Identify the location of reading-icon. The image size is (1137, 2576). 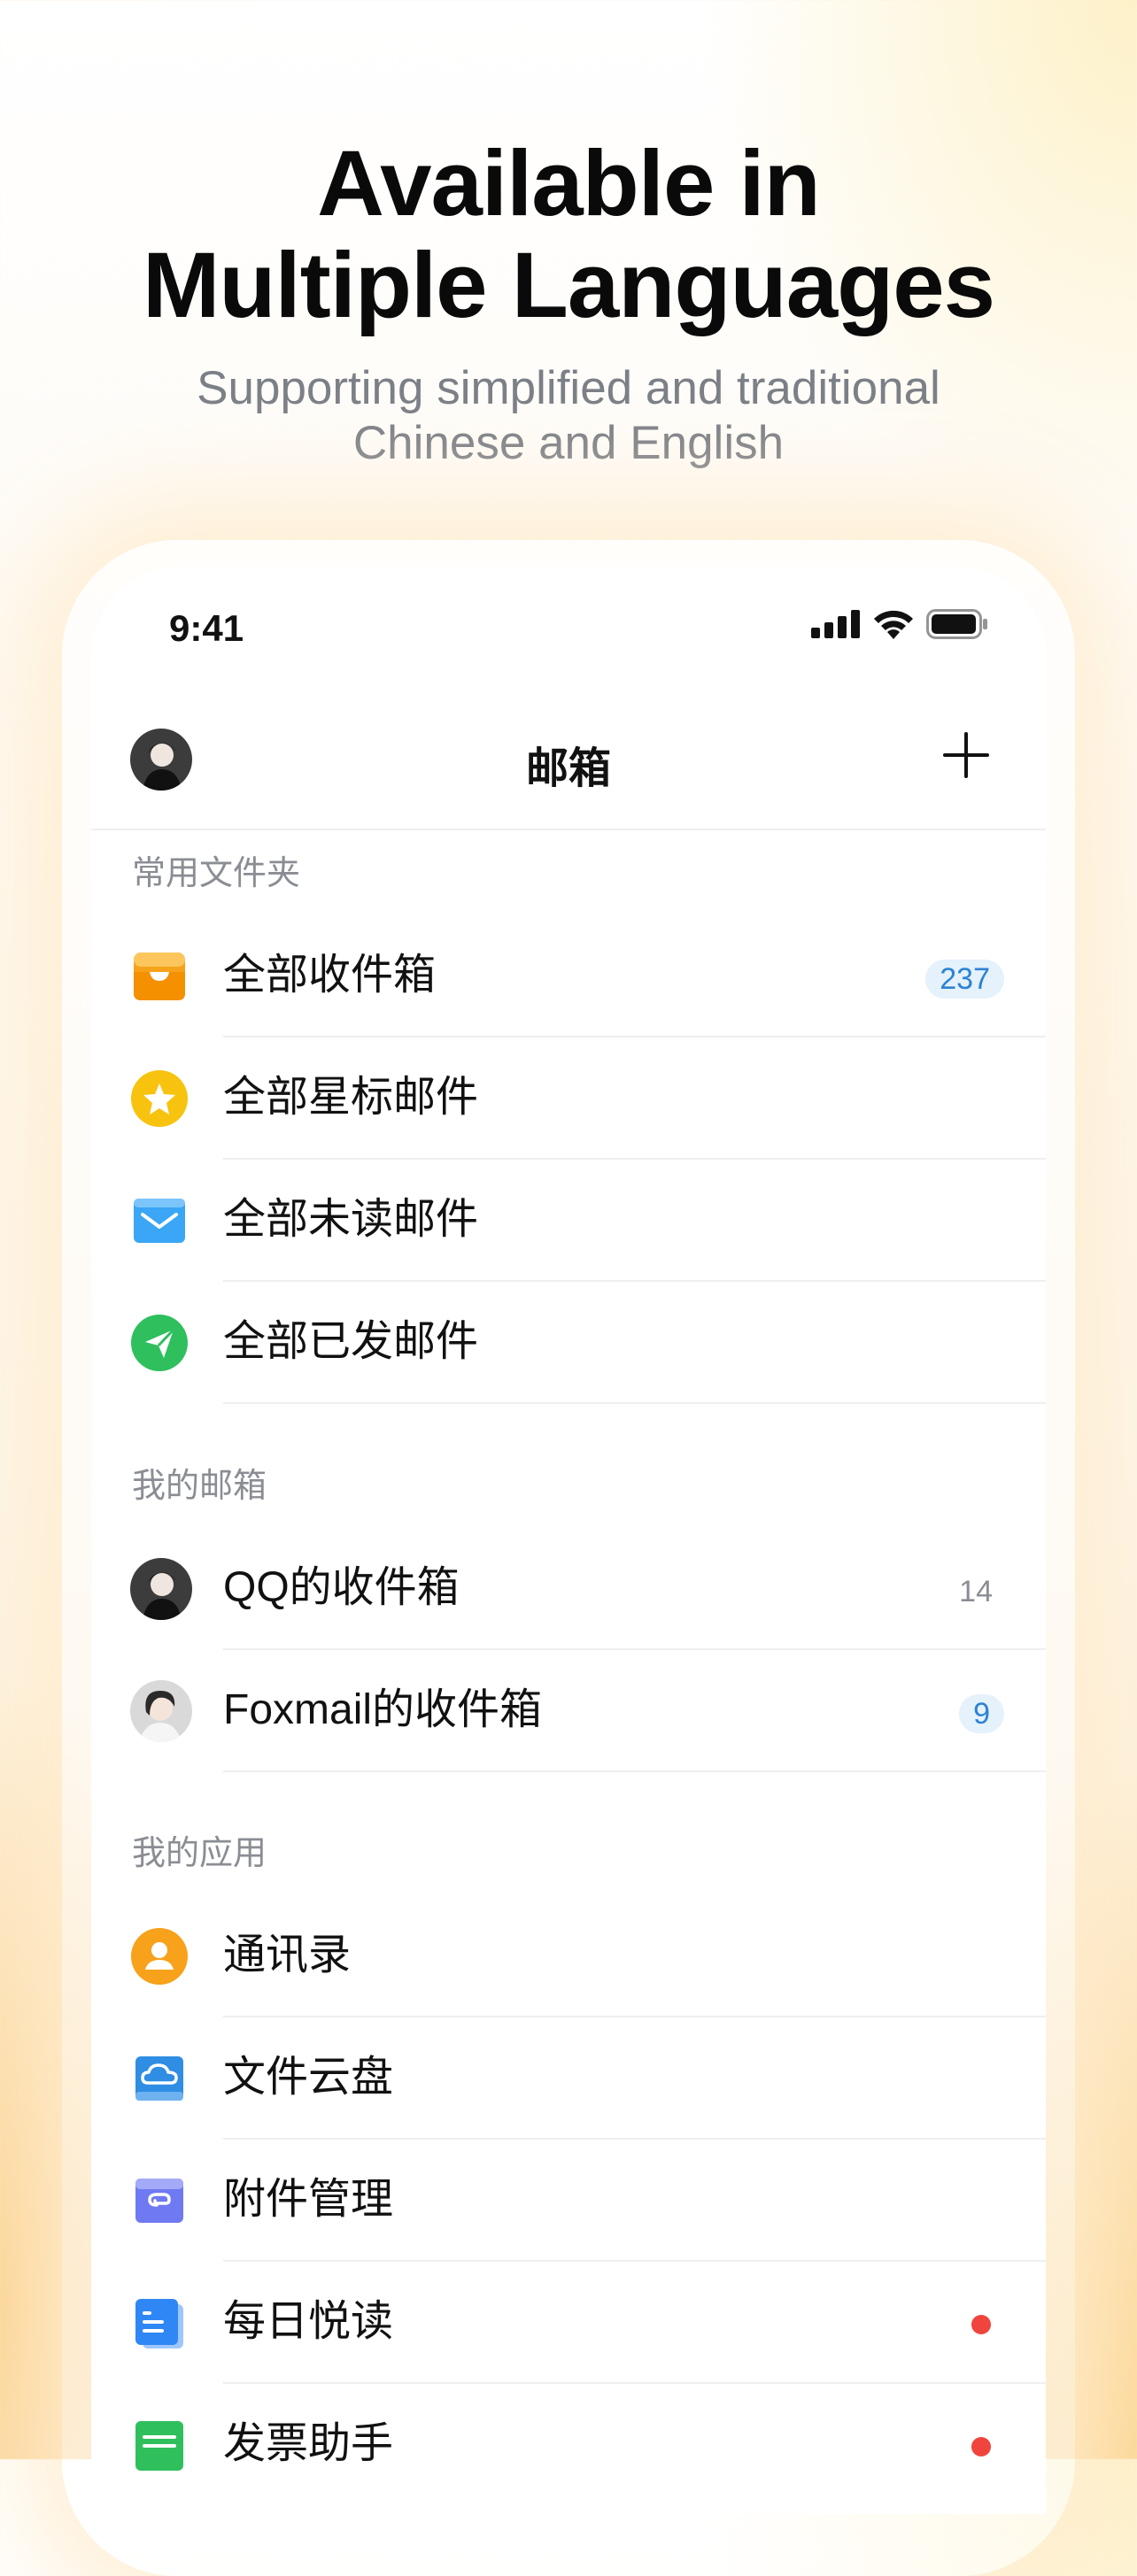
(159, 2323).